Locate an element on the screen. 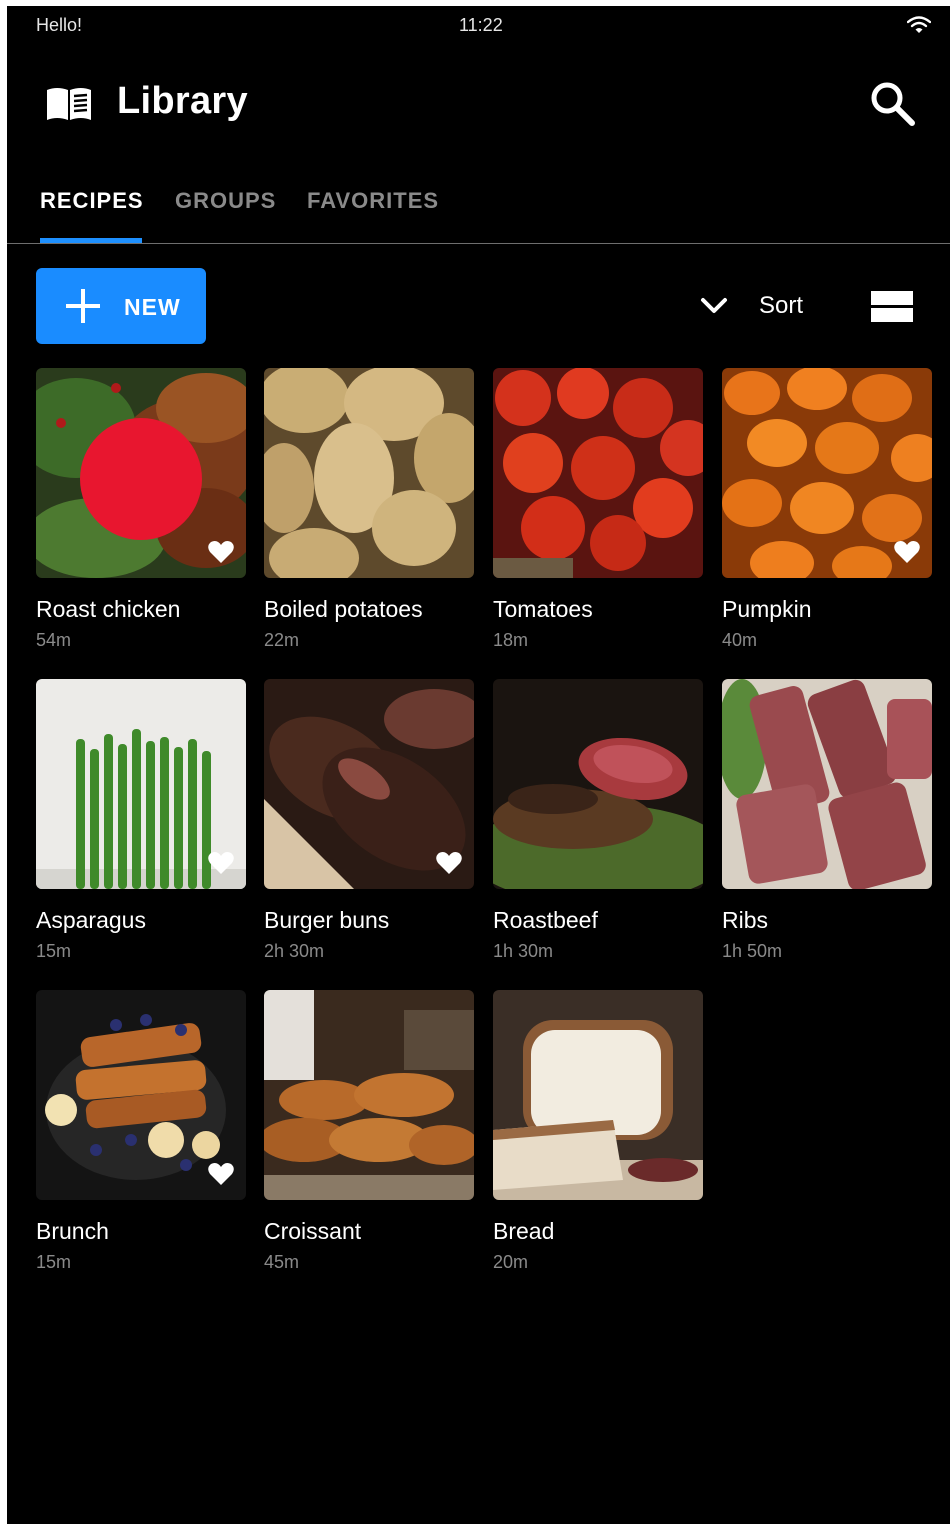  search-icon is located at coordinates (892, 103).